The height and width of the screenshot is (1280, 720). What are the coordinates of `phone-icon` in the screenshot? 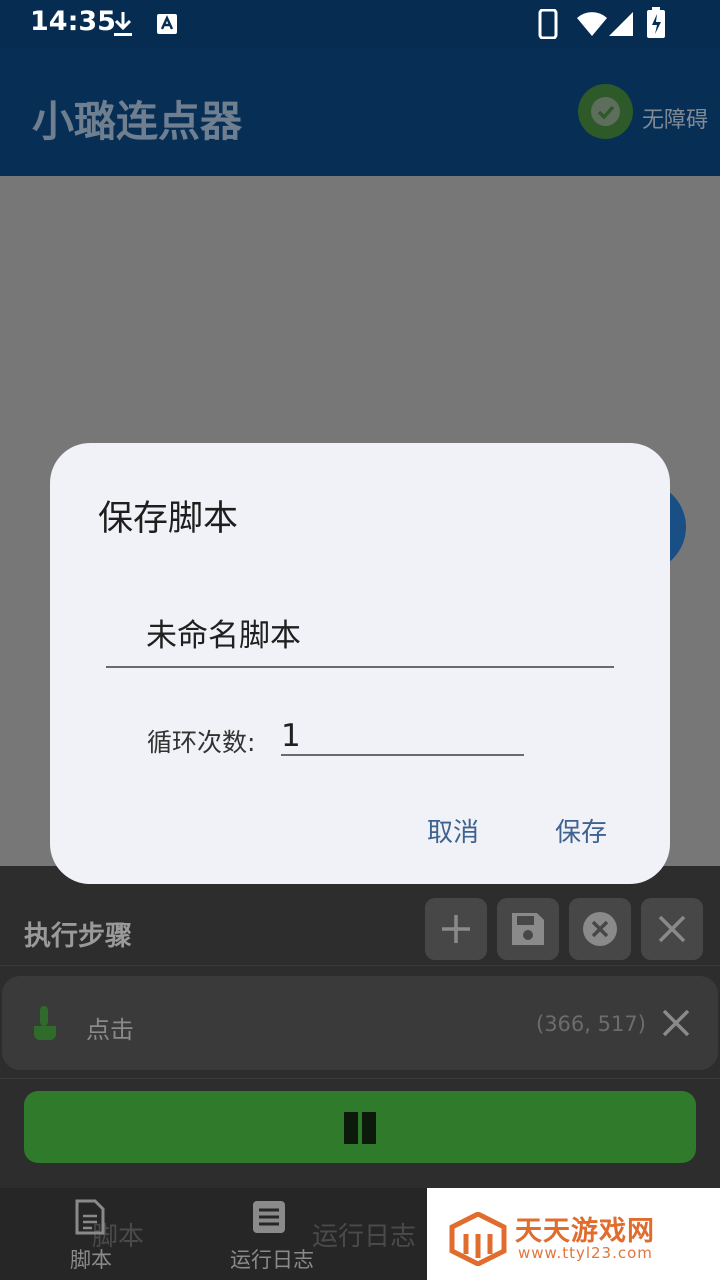 It's located at (548, 25).